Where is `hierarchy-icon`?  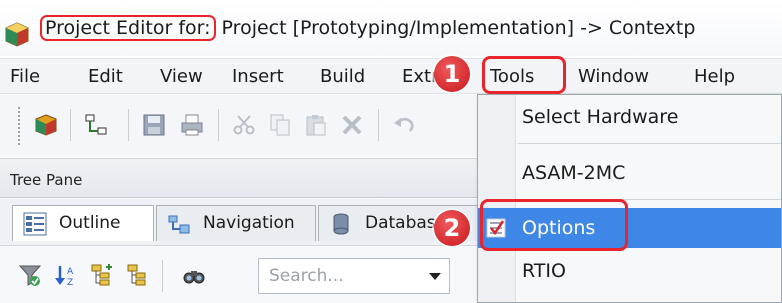
hierarchy-icon is located at coordinates (96, 125).